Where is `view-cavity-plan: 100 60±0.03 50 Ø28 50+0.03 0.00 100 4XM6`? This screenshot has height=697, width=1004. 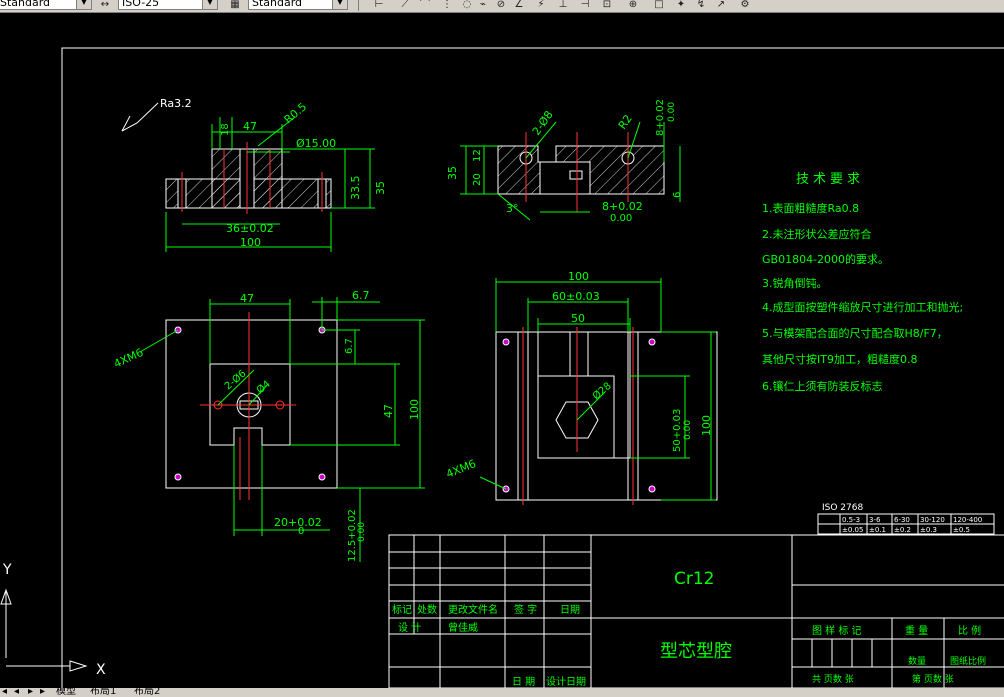
view-cavity-plan: 100 60±0.03 50 Ø28 50+0.03 0.00 100 4XM6 is located at coordinates (581, 387).